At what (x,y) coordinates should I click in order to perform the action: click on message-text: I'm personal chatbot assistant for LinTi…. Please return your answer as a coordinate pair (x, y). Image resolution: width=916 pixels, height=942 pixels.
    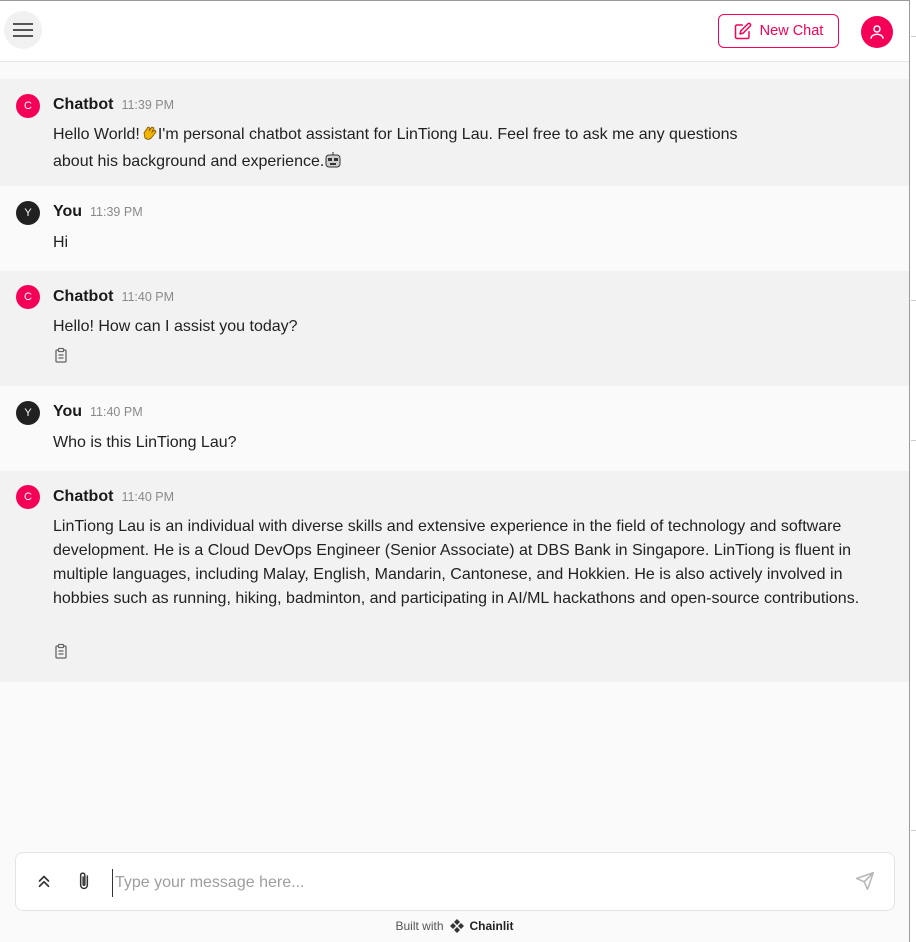
    Looking at the image, I should click on (447, 134).